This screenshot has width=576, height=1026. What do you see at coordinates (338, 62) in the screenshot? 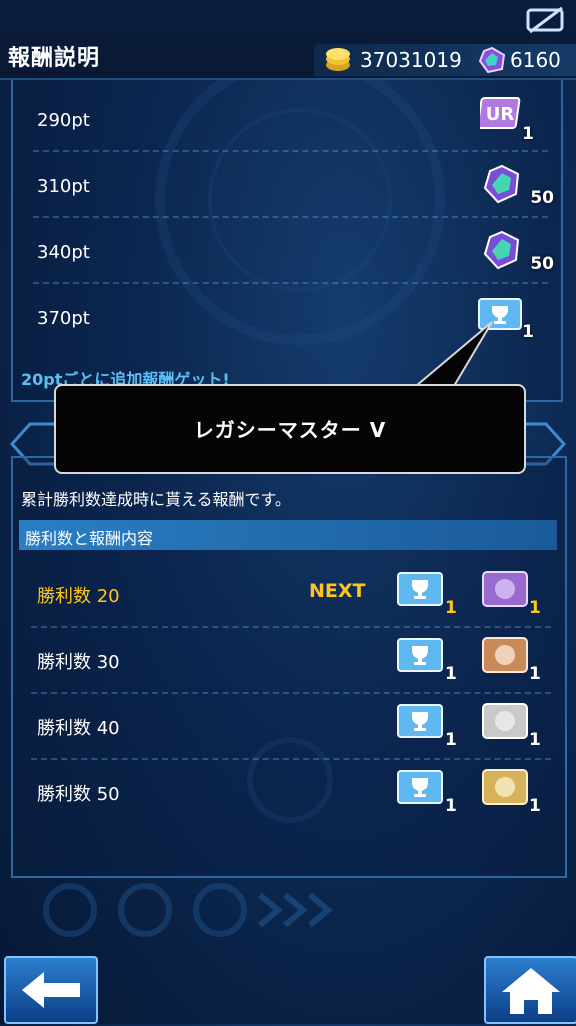
I see `coin-icon` at bounding box center [338, 62].